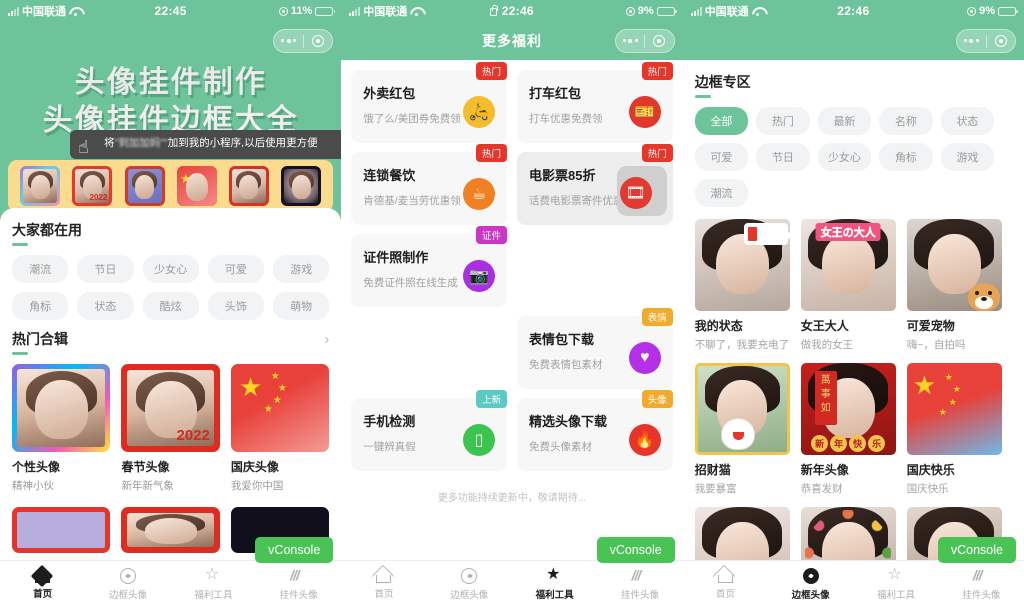 The height and width of the screenshot is (607, 1024). I want to click on avatar-preview-strip: 2022 ★, so click(171, 186).